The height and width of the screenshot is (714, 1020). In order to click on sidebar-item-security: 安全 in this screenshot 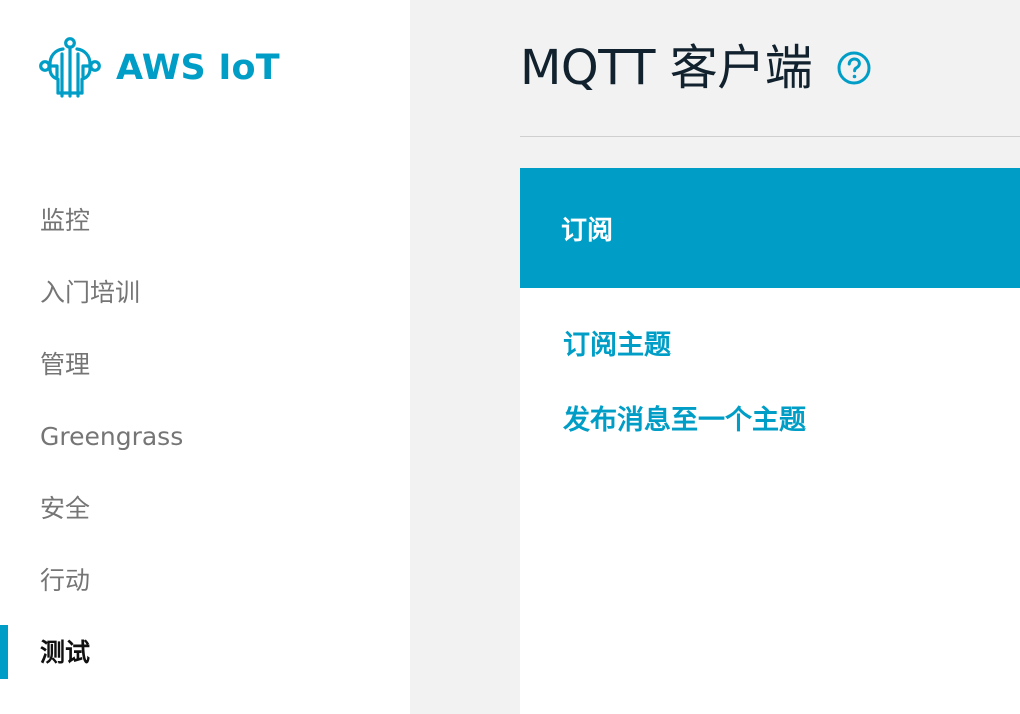, I will do `click(205, 508)`.